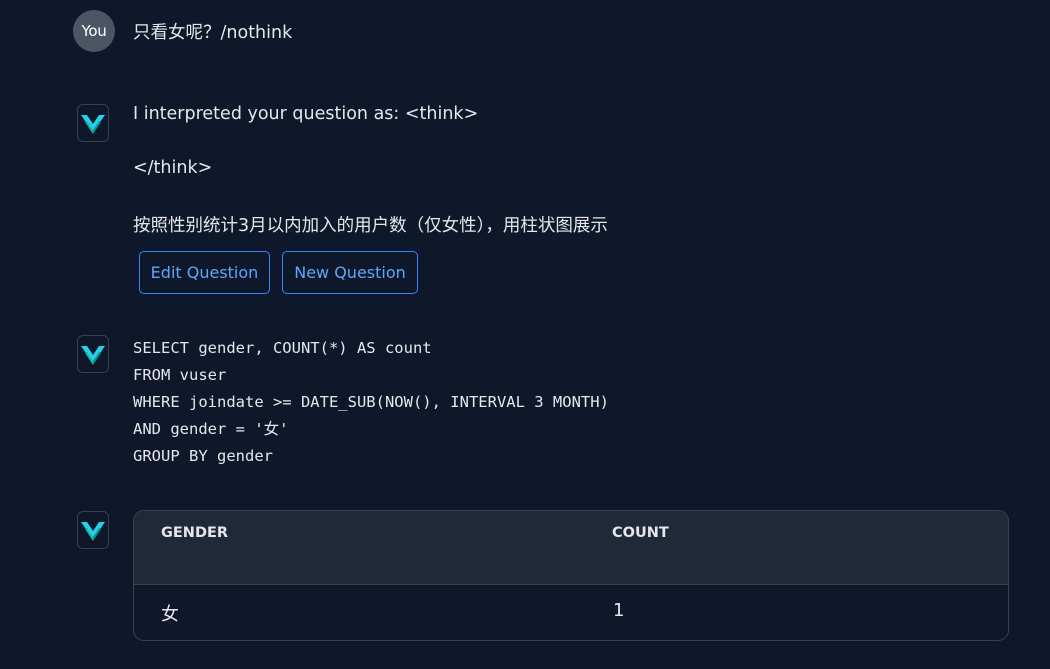 The height and width of the screenshot is (669, 1050). Describe the element at coordinates (282, 348) in the screenshot. I see `sql-line: SELECT gender, COUNT(*) AS count` at that location.